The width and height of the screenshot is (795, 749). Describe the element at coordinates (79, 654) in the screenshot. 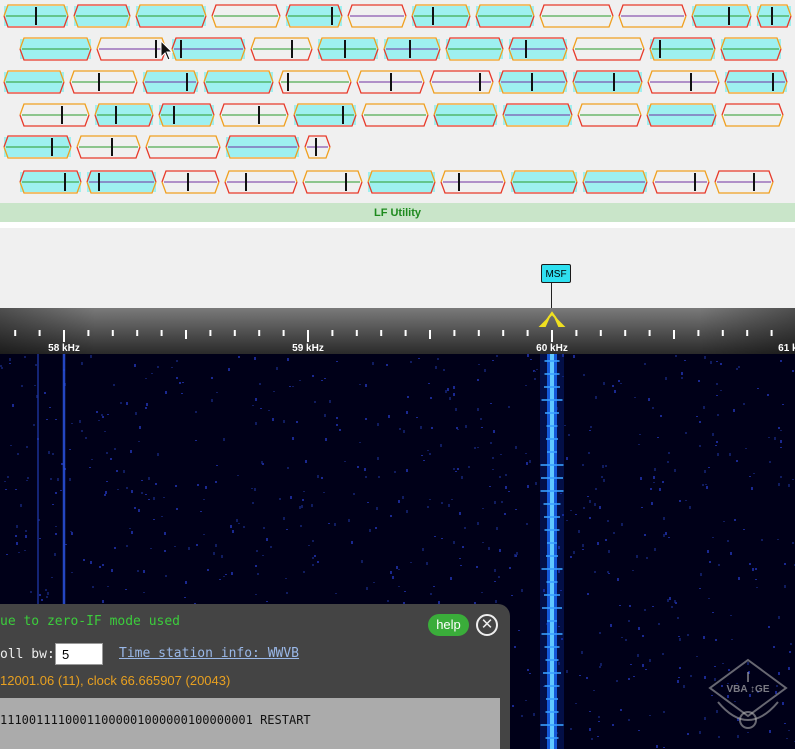

I see `scroll-bw-input` at that location.